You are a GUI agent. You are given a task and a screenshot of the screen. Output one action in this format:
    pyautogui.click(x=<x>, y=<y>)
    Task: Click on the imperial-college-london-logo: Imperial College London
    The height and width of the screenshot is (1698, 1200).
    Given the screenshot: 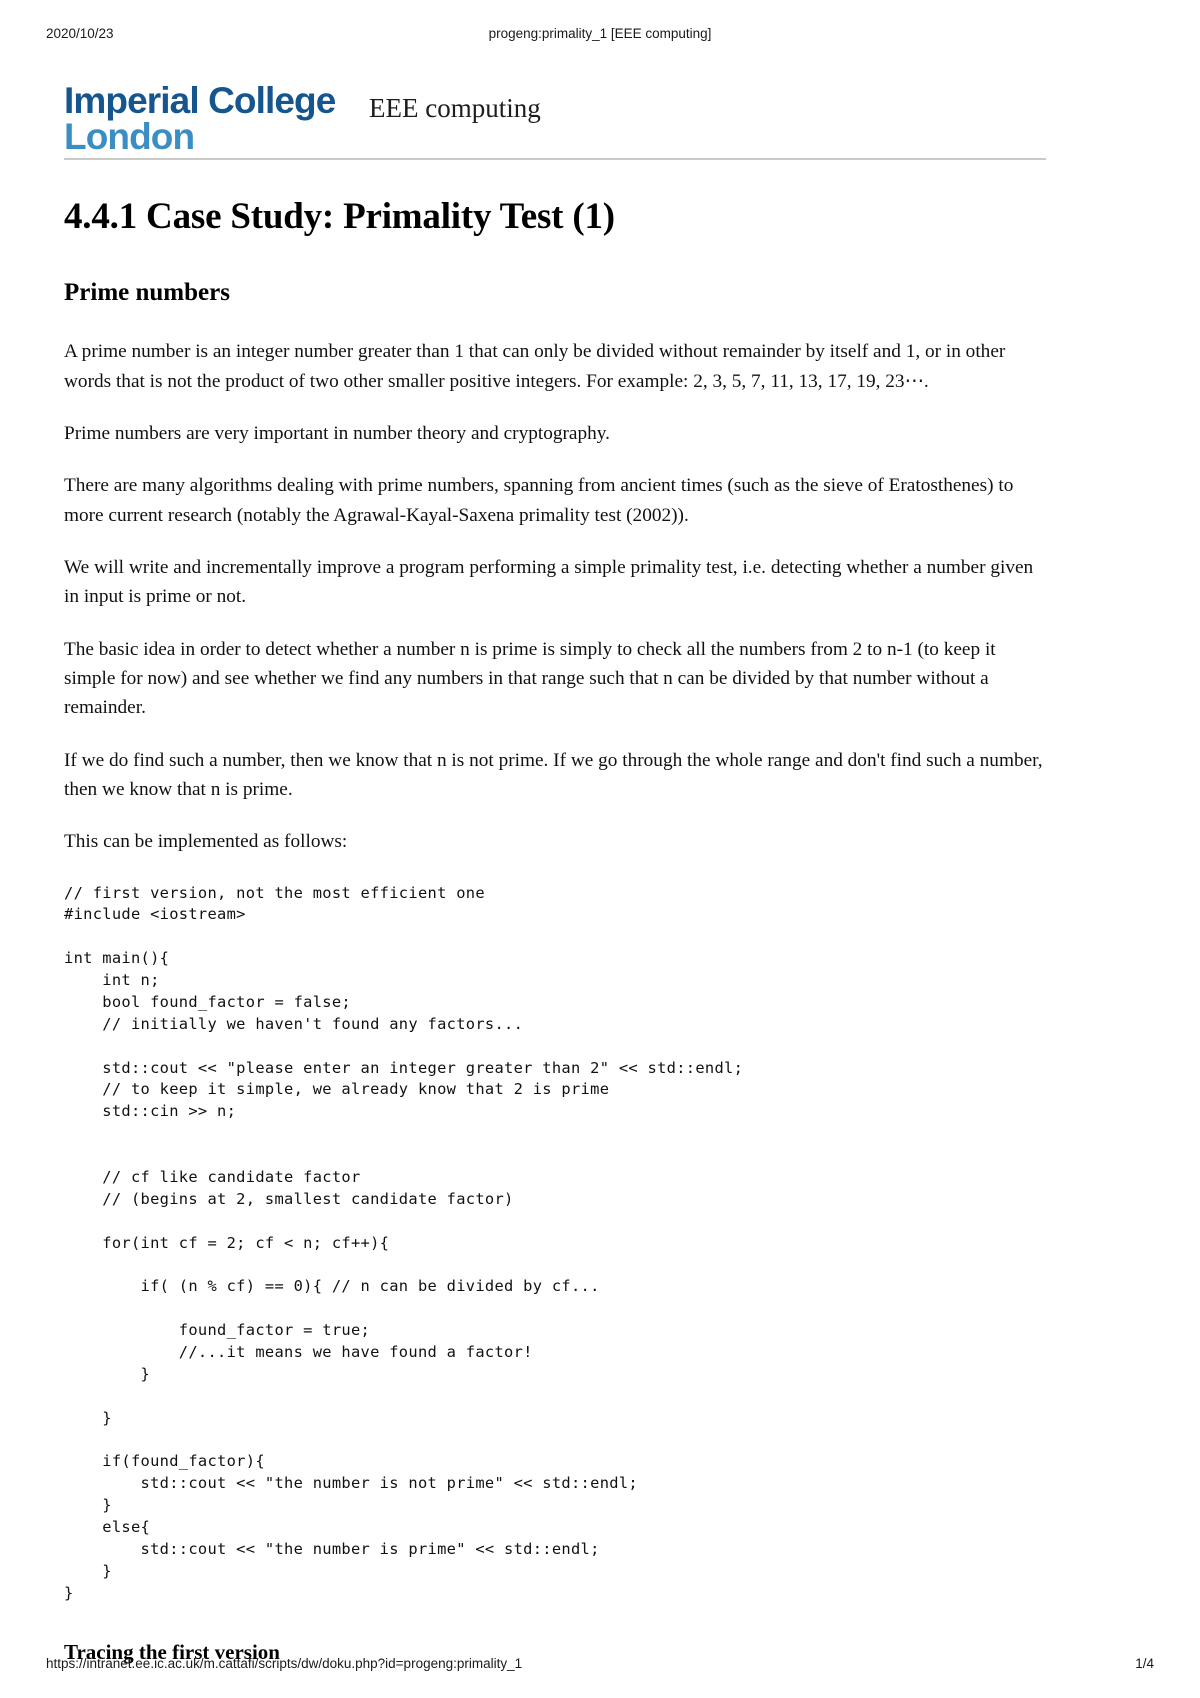 What is the action you would take?
    pyautogui.click(x=200, y=119)
    